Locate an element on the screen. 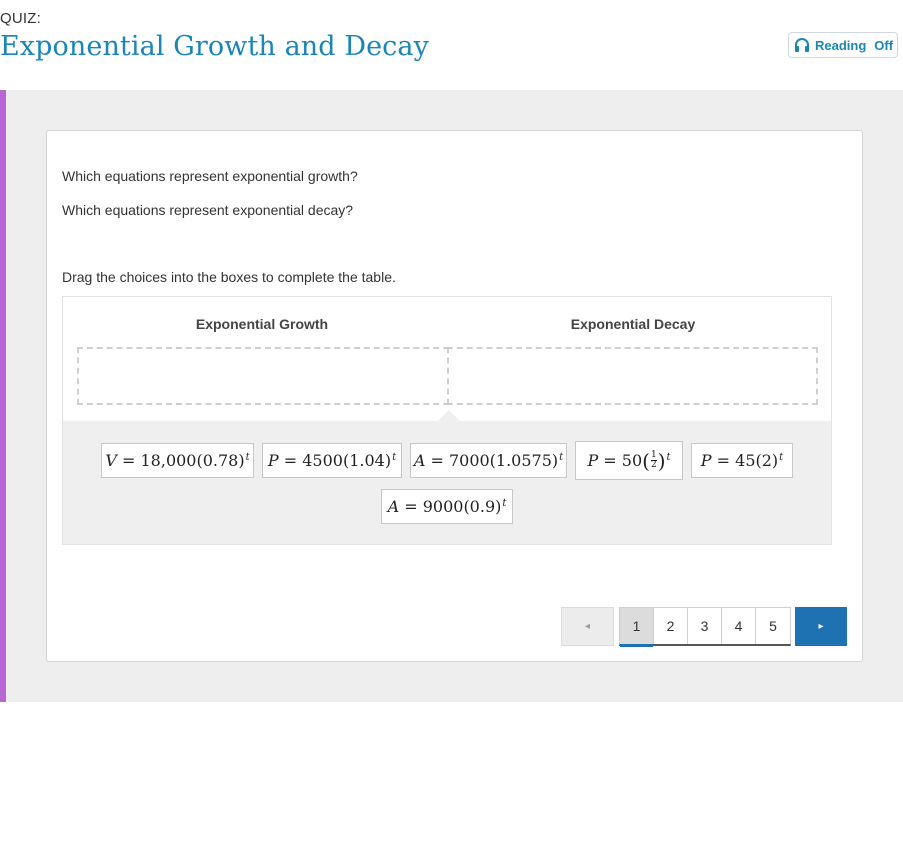  reading-toggle-button: Reading Off is located at coordinates (843, 45).